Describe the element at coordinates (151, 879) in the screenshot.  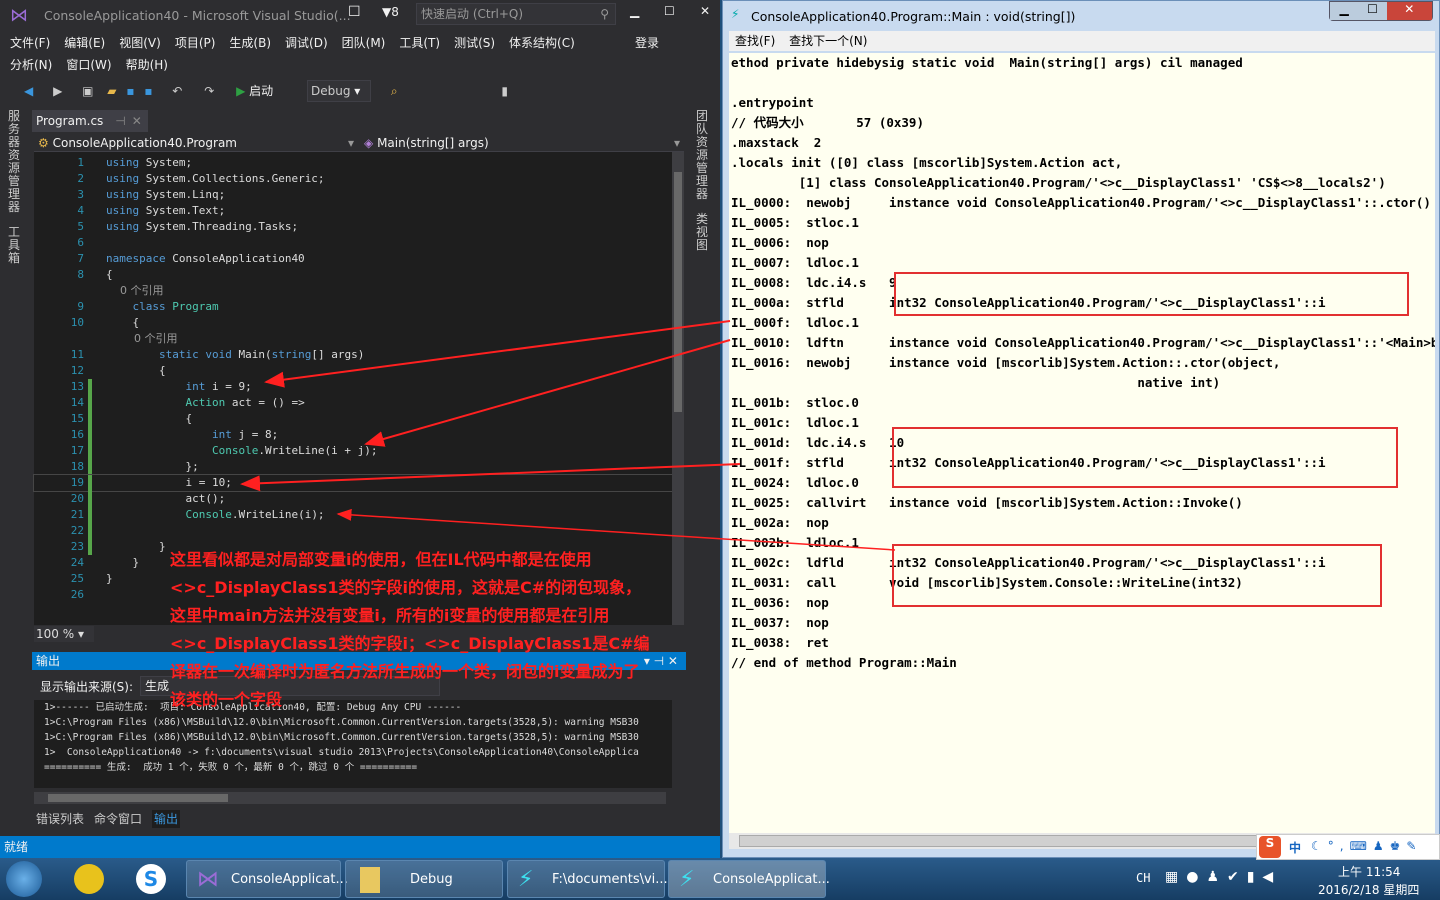
I see `sogou-browser-icon: S` at that location.